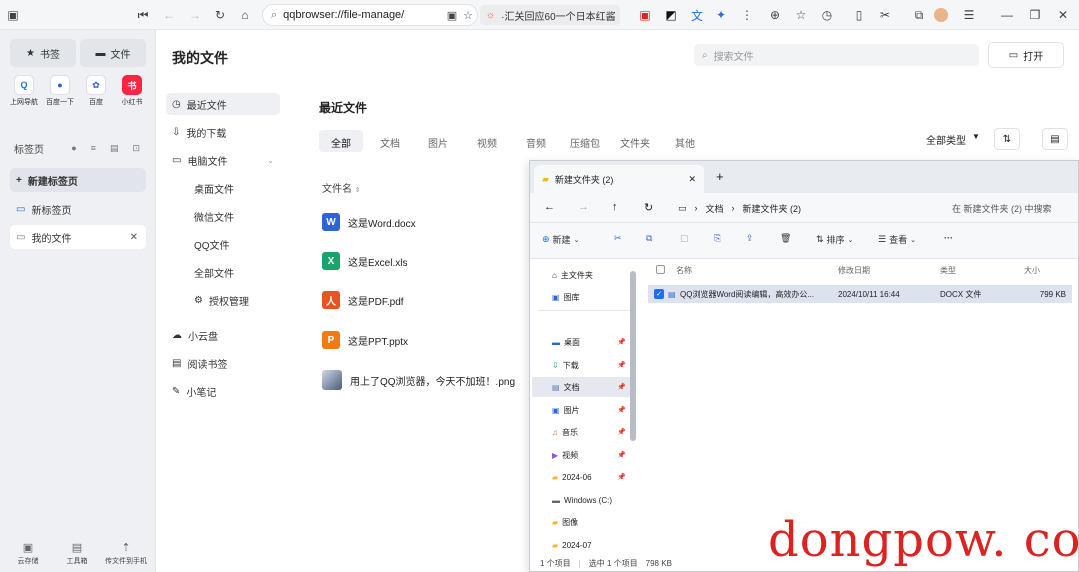  Describe the element at coordinates (948, 238) in the screenshot. I see `more-options-icon: ···` at that location.